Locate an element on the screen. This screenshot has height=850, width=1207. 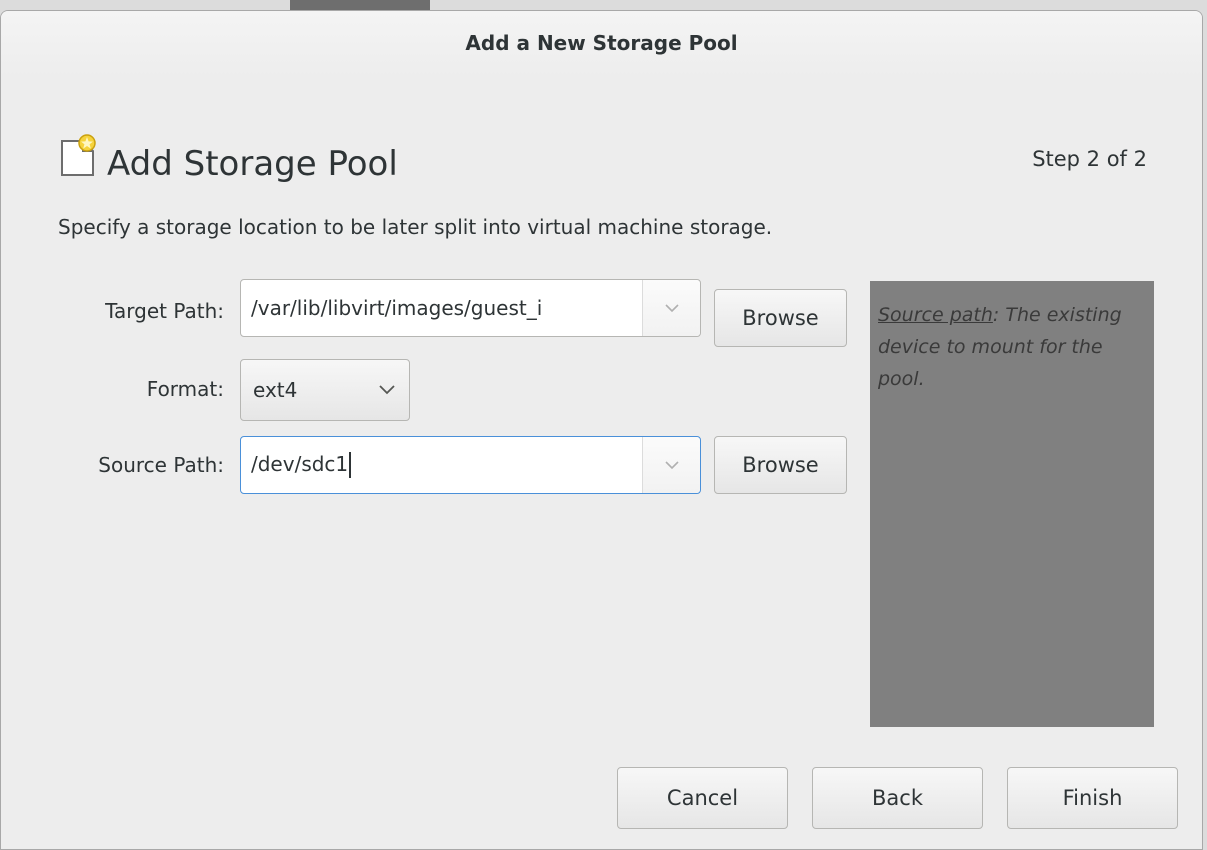
cancel-button: Cancel is located at coordinates (702, 798).